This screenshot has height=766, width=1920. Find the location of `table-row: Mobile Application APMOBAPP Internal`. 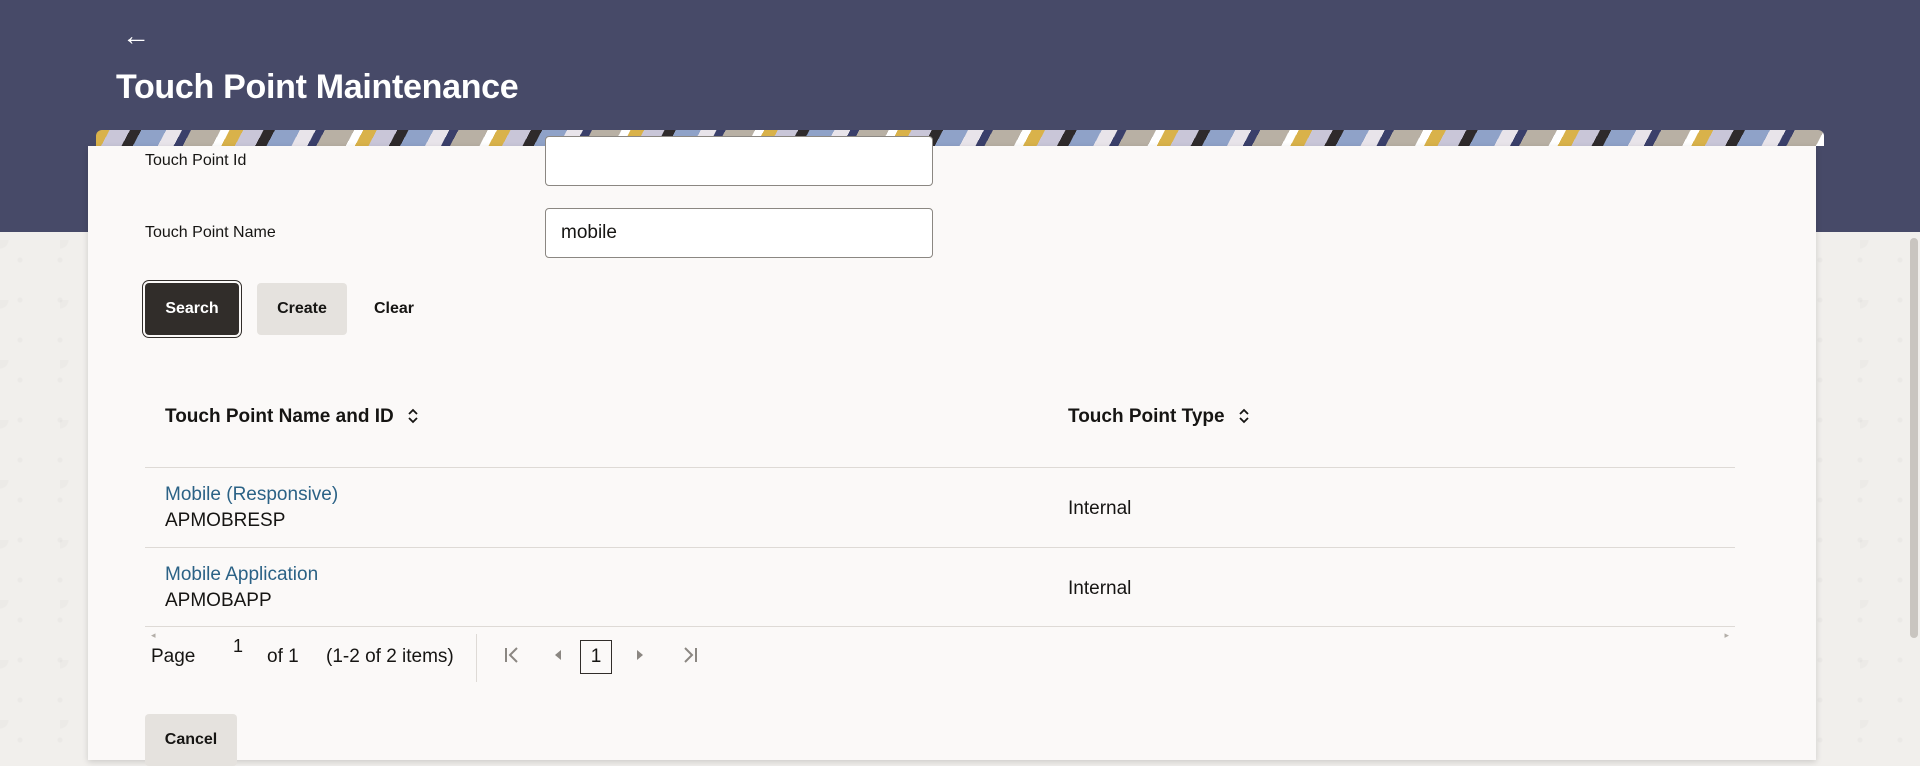

table-row: Mobile Application APMOBAPP Internal is located at coordinates (940, 588).